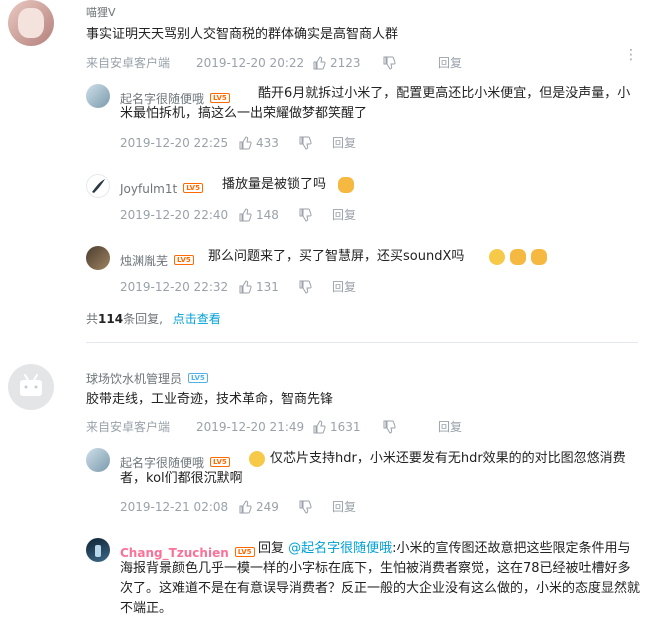 The width and height of the screenshot is (652, 622). Describe the element at coordinates (174, 286) in the screenshot. I see `reply-time: 2019-12-20 22:32` at that location.